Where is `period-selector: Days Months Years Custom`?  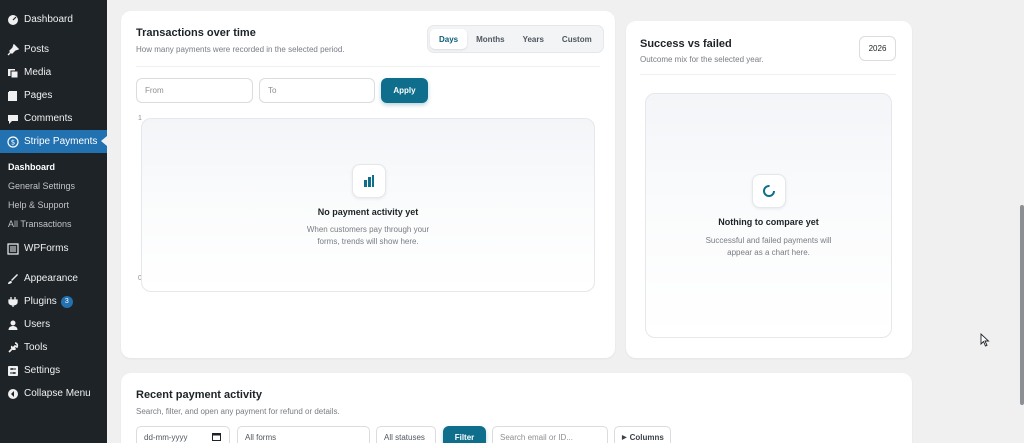
period-selector: Days Months Years Custom is located at coordinates (515, 39).